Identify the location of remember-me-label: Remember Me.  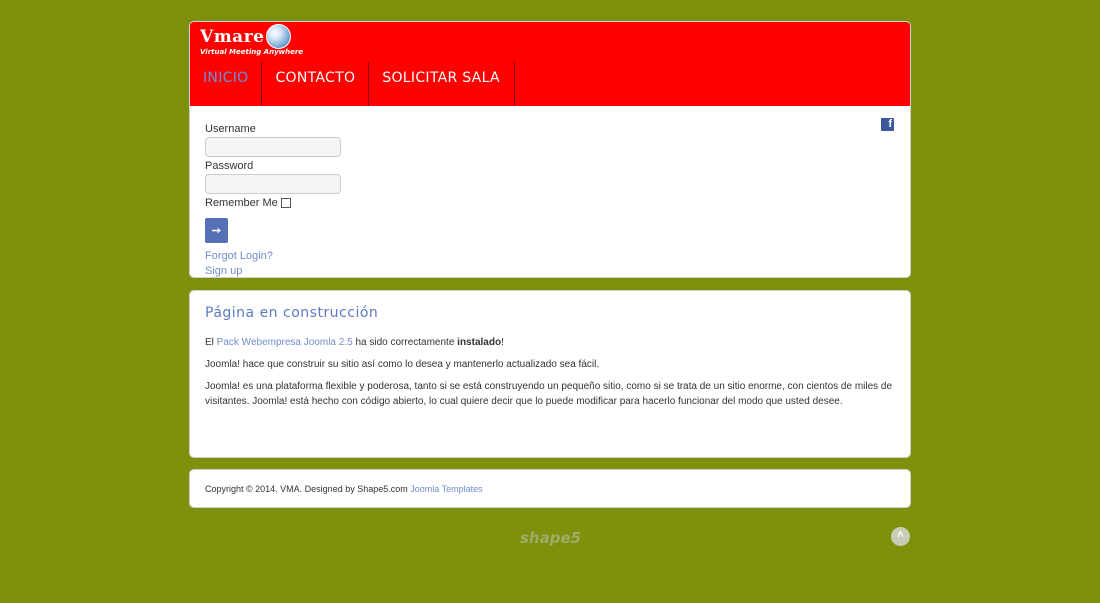
(241, 203).